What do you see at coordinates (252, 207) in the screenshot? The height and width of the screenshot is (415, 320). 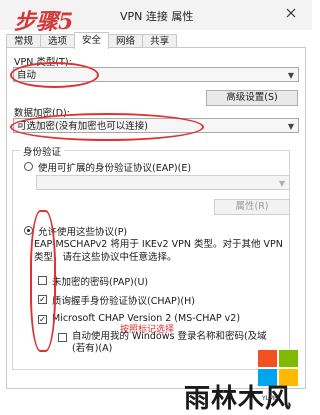 I see `eap-properties-button: 属性(R)` at bounding box center [252, 207].